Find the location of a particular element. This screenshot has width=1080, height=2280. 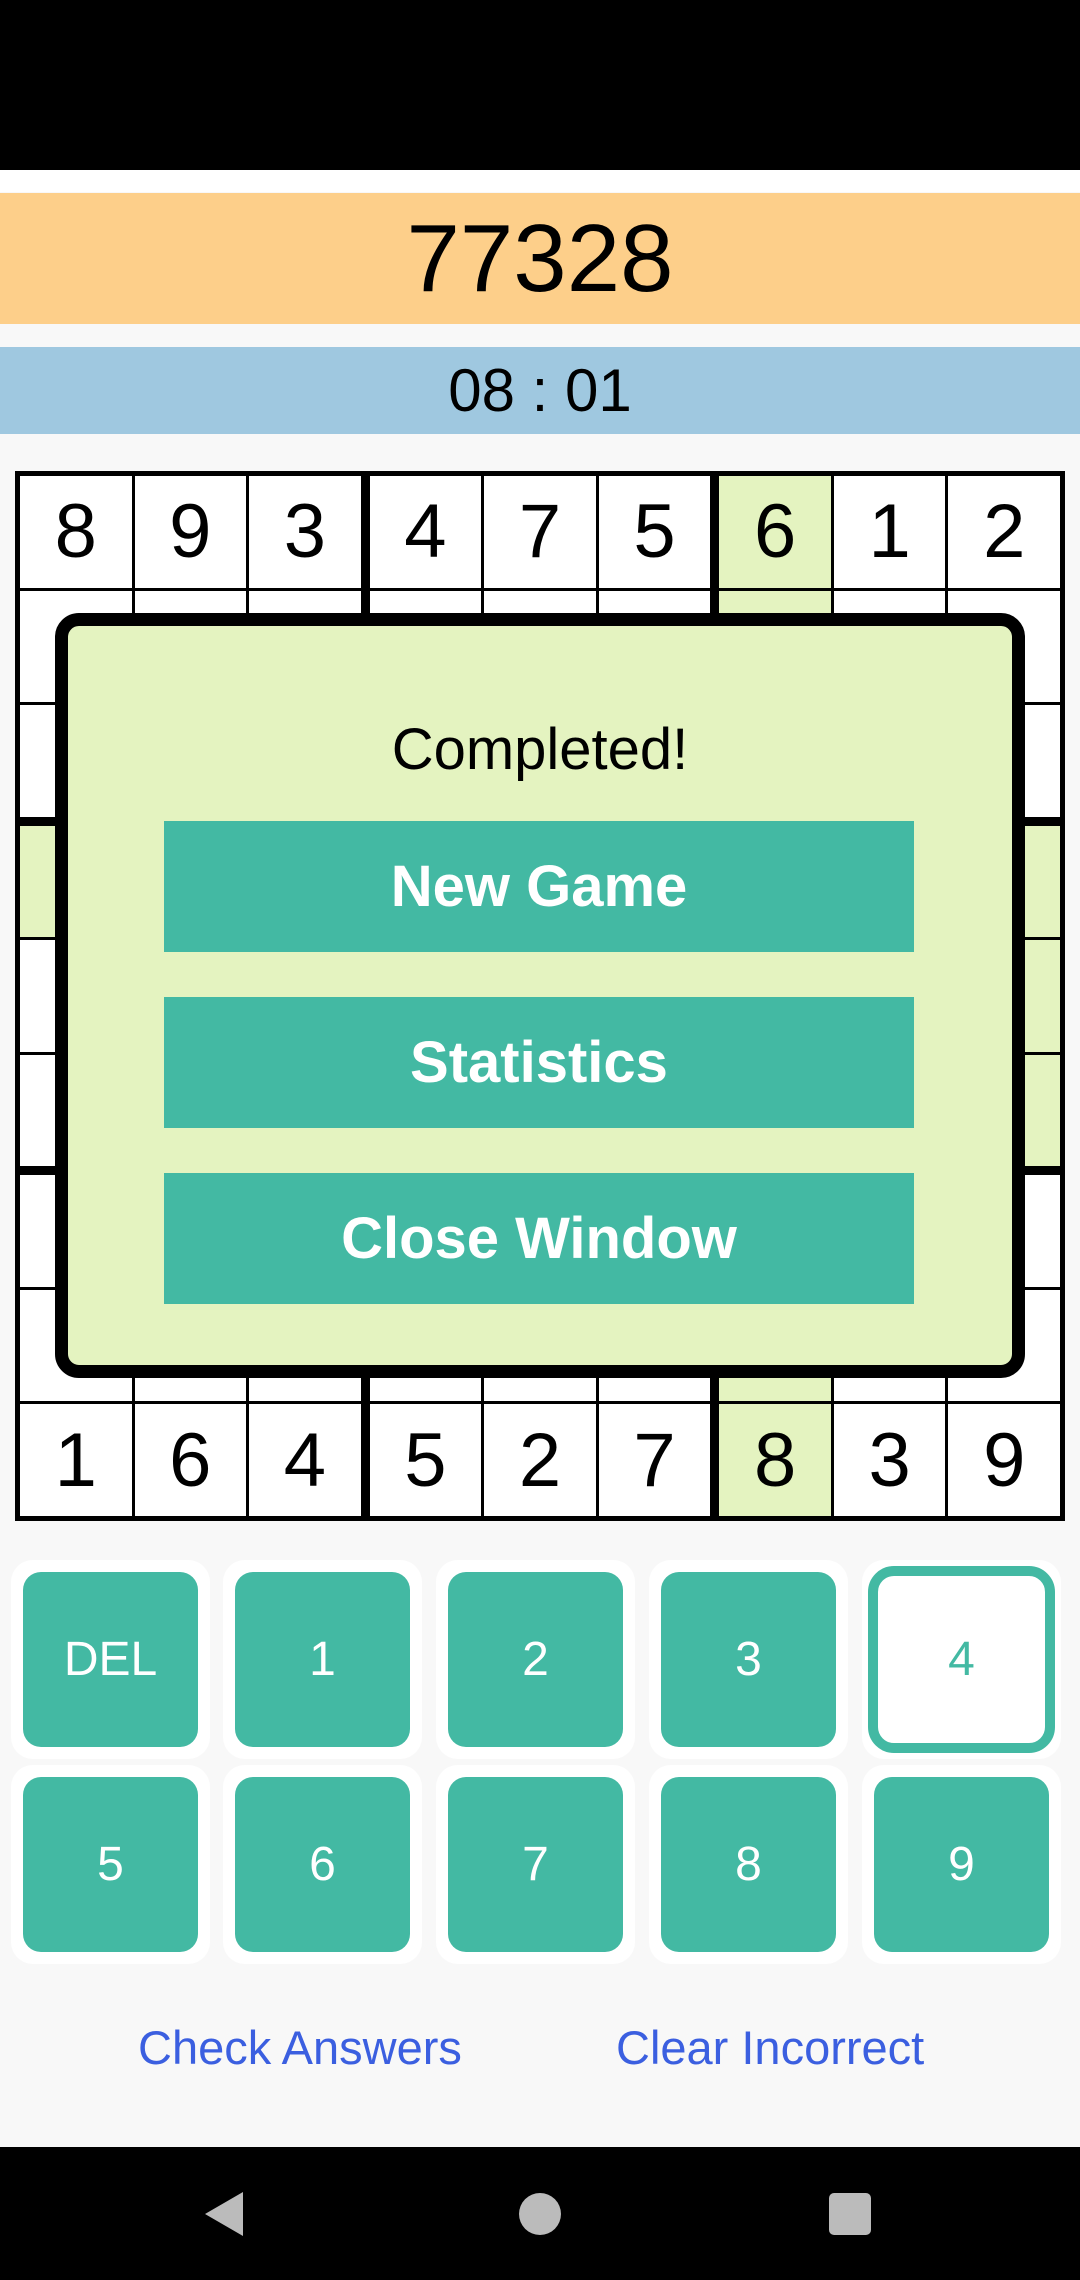

number-key-6: 6 is located at coordinates (322, 1864).